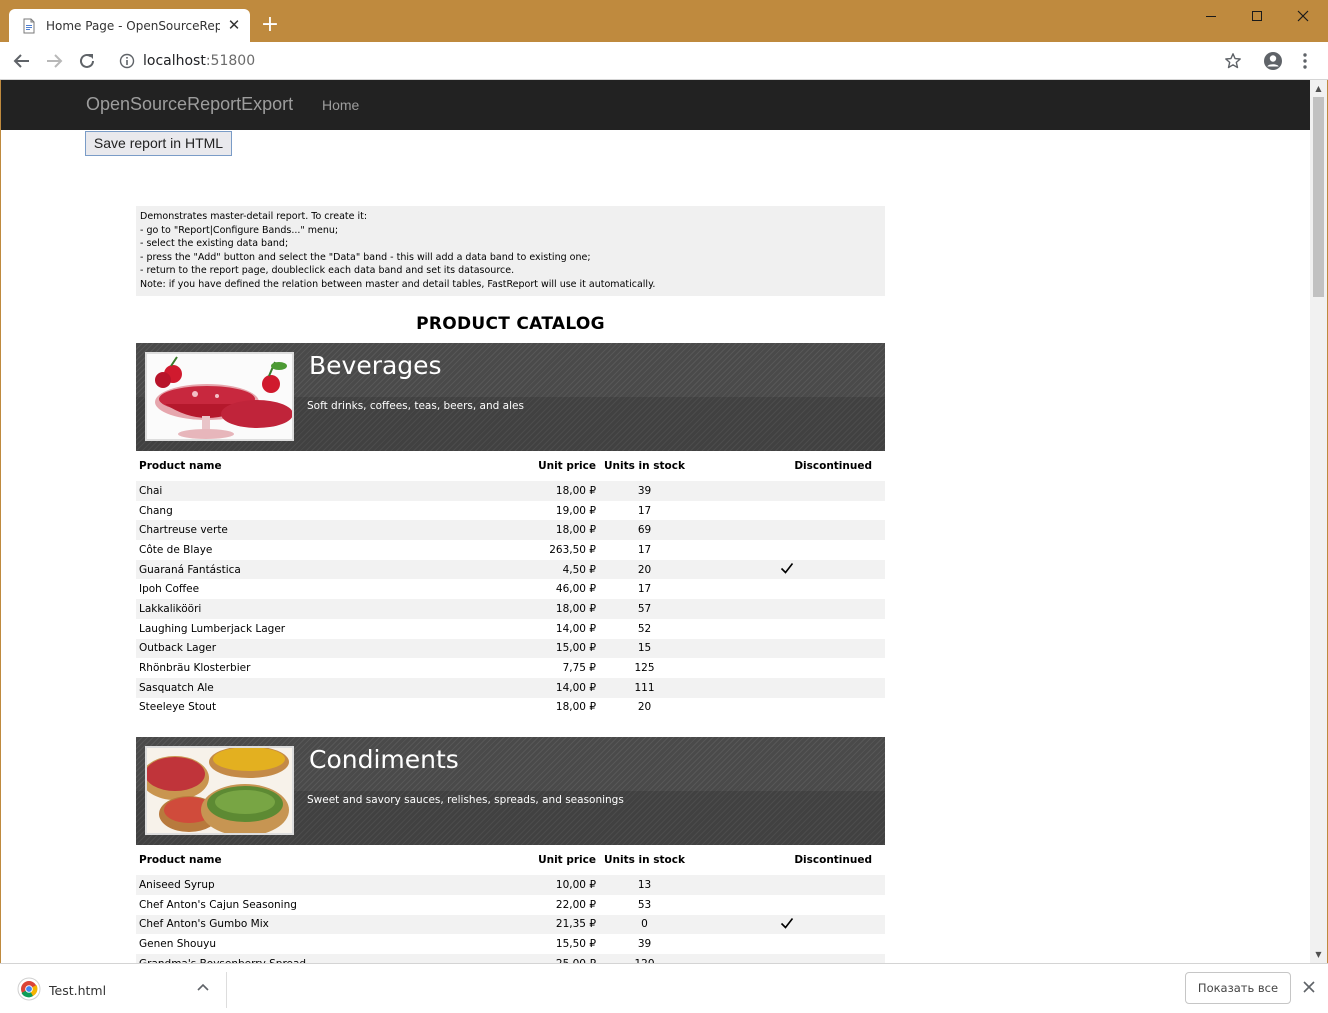  Describe the element at coordinates (178, 648) in the screenshot. I see `product-name: Outback Lager` at that location.